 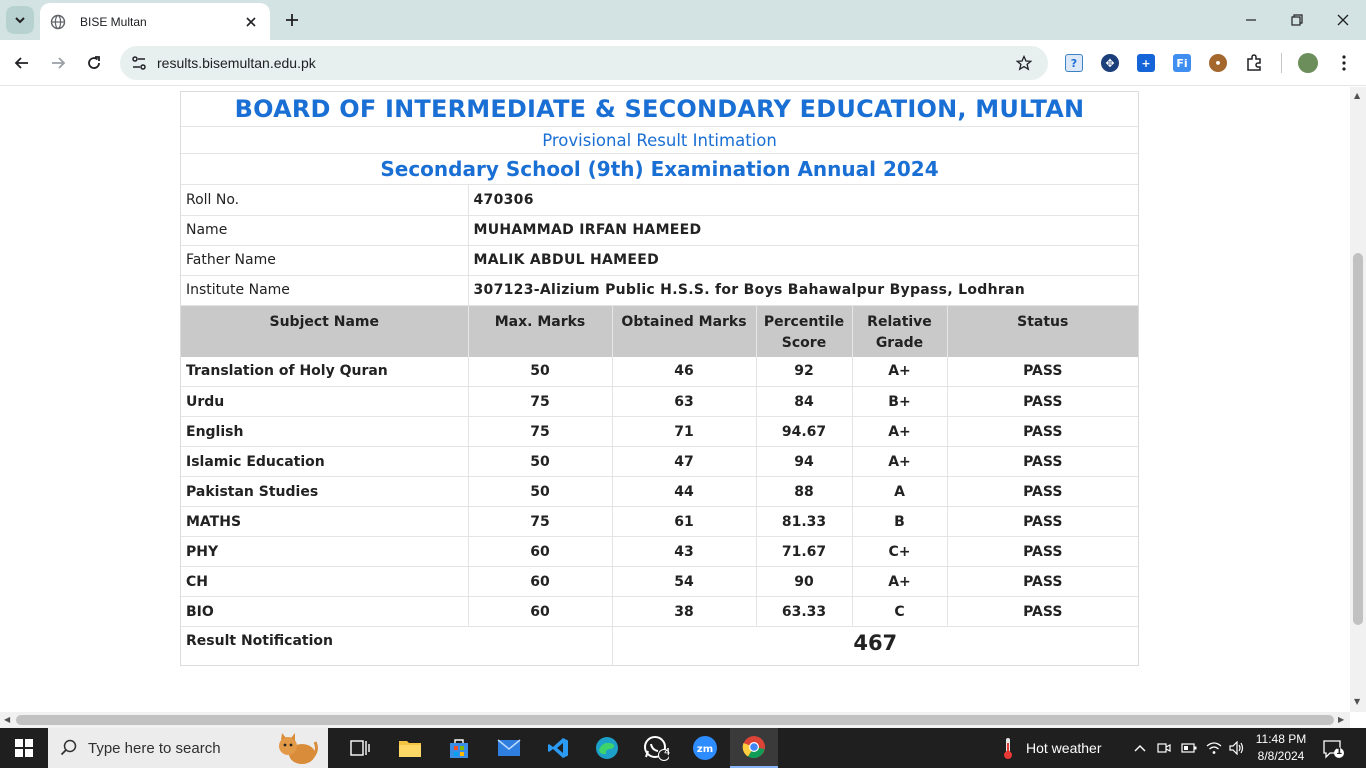 What do you see at coordinates (1214, 748) in the screenshot?
I see `wifi-icon` at bounding box center [1214, 748].